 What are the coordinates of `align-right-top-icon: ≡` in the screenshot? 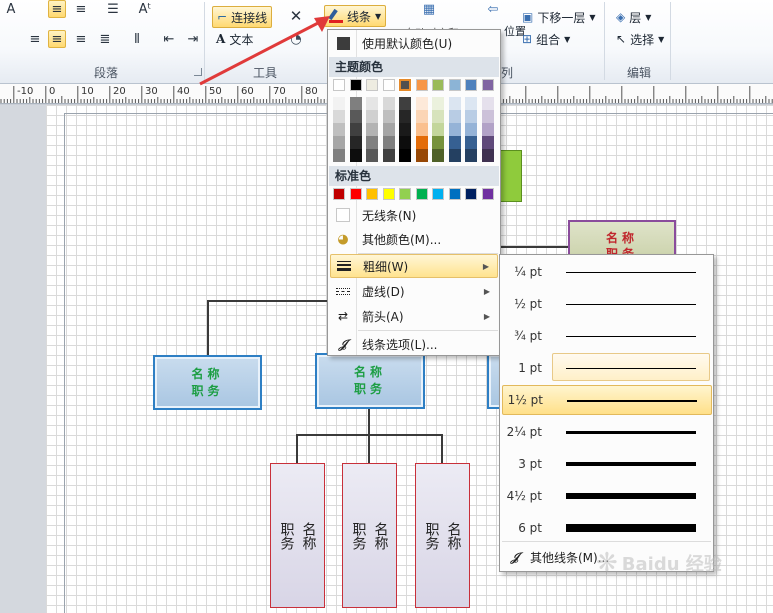 It's located at (81, 9).